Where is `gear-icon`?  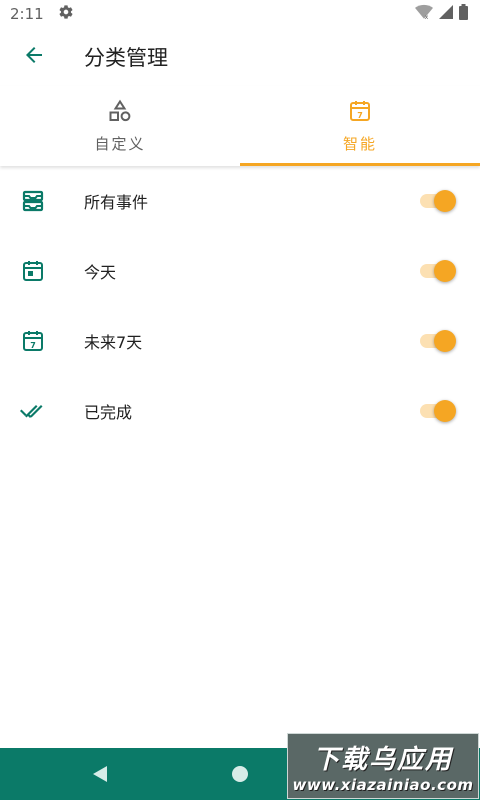
gear-icon is located at coordinates (66, 14).